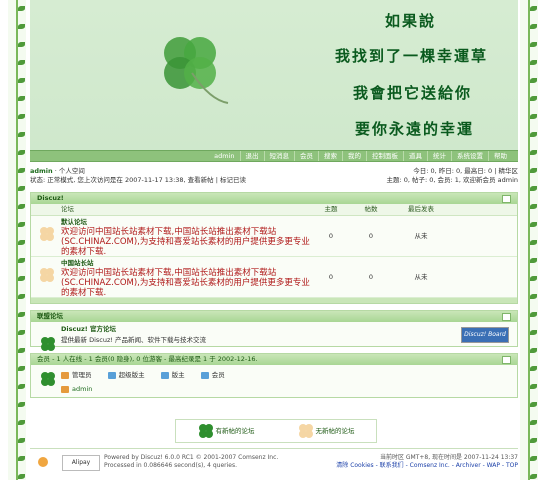 This screenshot has height=480, width=550. I want to click on no-new-posts-icon, so click(46, 277).